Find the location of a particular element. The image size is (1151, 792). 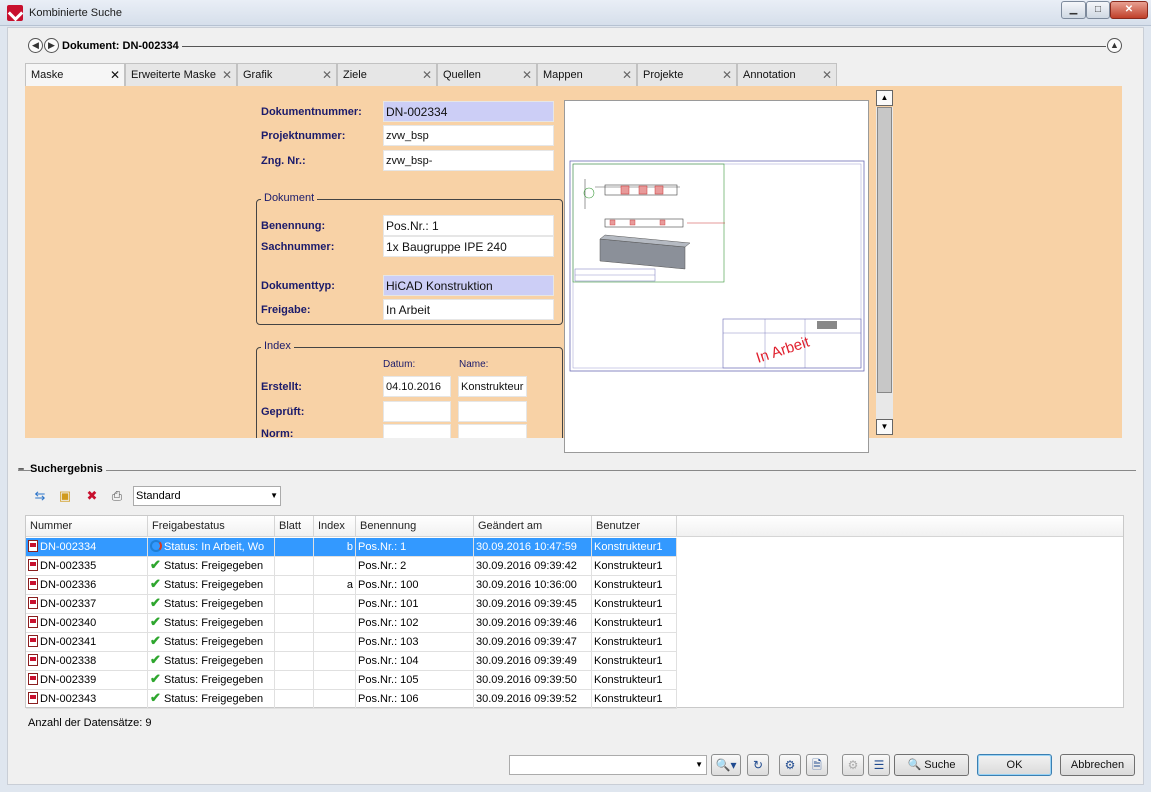

column-header-nummer: Nummer is located at coordinates (87, 526).